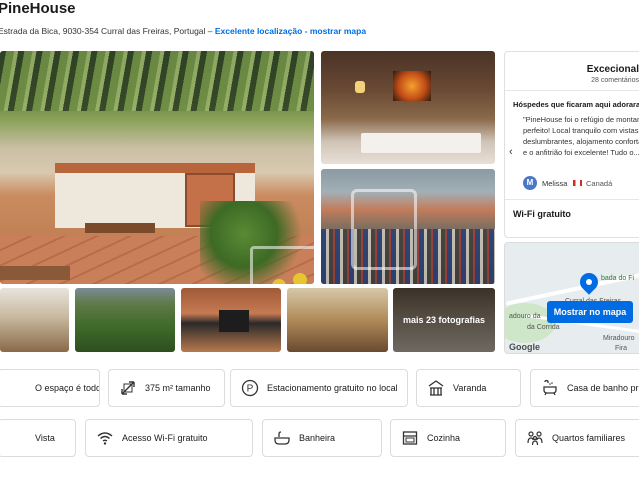 This screenshot has width=639, height=480. What do you see at coordinates (105, 438) in the screenshot?
I see `wifi-icon` at bounding box center [105, 438].